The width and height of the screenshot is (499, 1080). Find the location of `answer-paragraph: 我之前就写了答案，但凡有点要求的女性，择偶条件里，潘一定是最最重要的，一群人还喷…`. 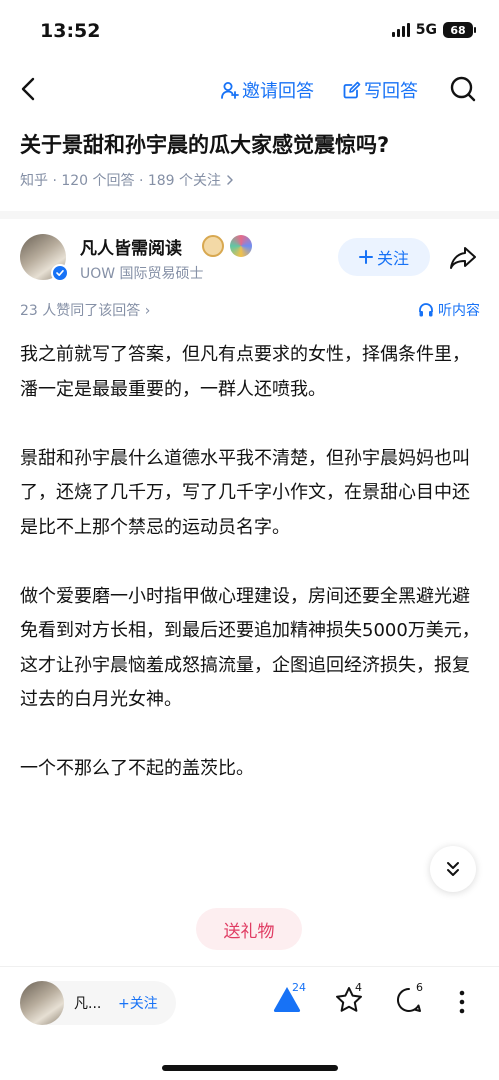

answer-paragraph: 我之前就写了答案，但凡有点要求的女性，择偶条件里，潘一定是最最重要的，一群人还喷… is located at coordinates (245, 372).